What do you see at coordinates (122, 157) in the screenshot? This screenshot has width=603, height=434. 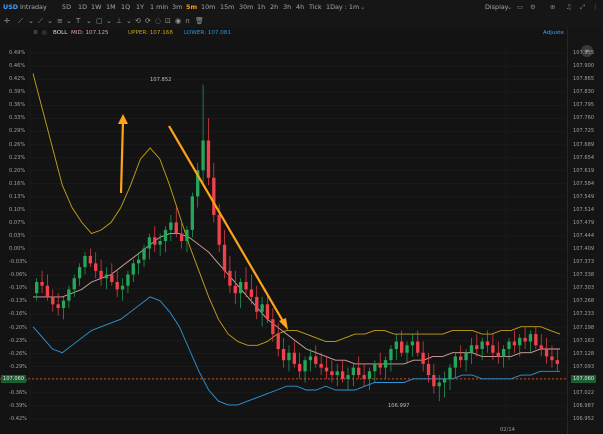 I see `up-arrow-shaft` at bounding box center [122, 157].